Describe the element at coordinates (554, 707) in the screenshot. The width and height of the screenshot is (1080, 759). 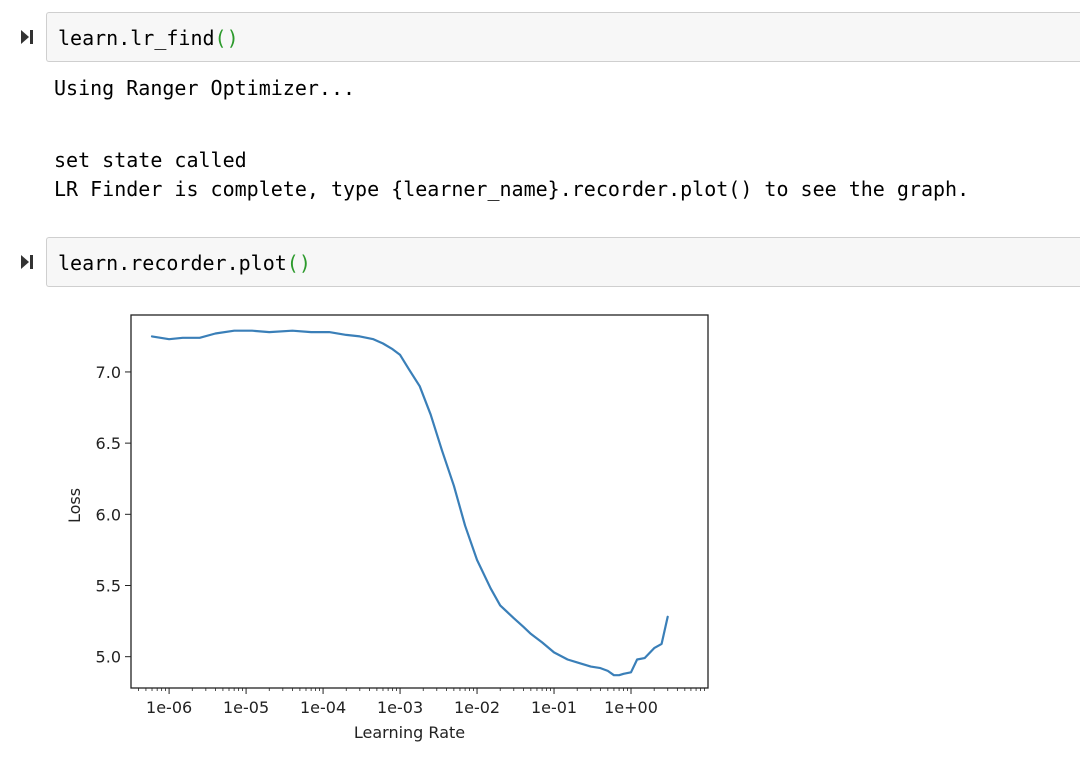
I see `x-tick-label: 1e-01` at that location.